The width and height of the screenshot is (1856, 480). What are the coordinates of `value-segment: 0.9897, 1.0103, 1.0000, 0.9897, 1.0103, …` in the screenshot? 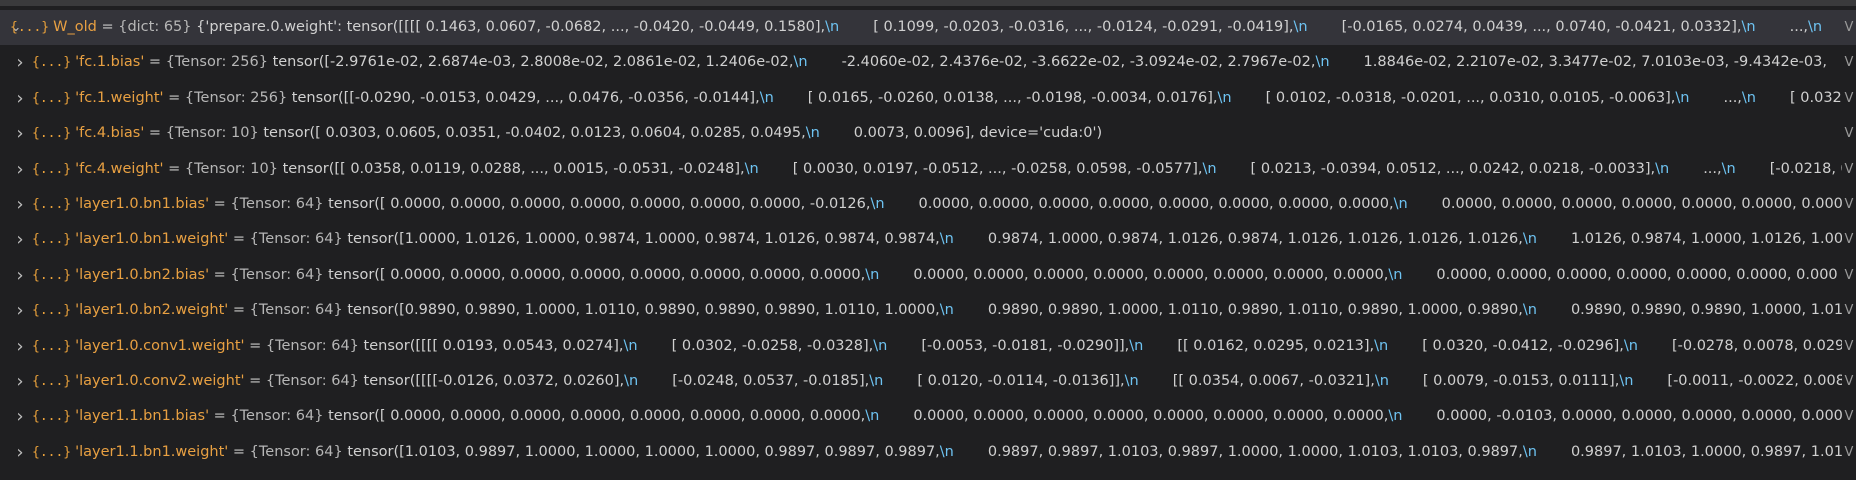 It's located at (1709, 451).